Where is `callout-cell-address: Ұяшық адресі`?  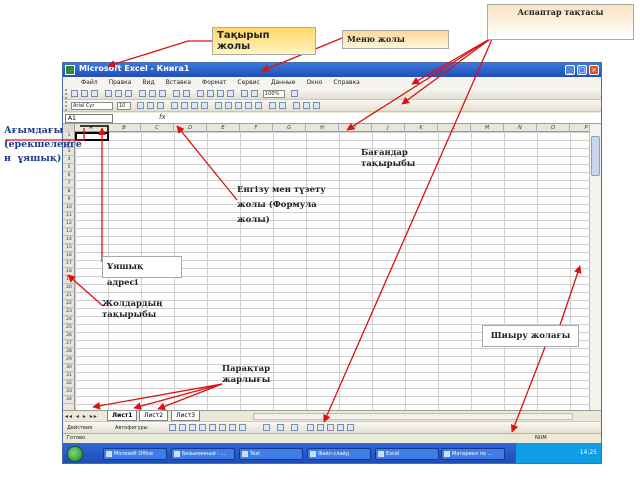 callout-cell-address: Ұяшық адресі is located at coordinates (142, 272).